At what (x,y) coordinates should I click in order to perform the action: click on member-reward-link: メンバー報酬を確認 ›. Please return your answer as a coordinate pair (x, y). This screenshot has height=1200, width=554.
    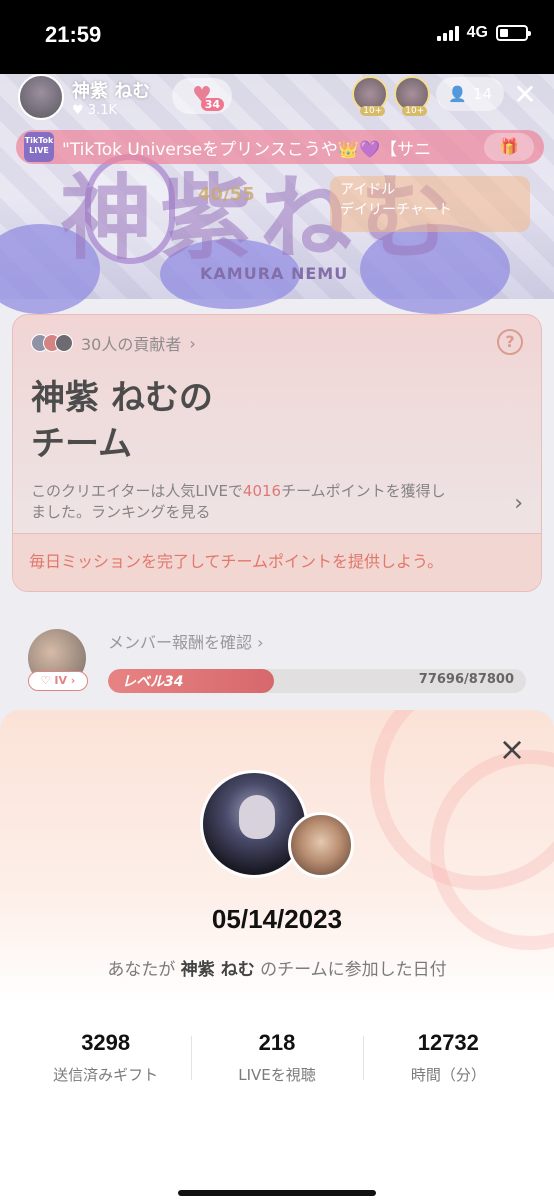
    Looking at the image, I should click on (186, 641).